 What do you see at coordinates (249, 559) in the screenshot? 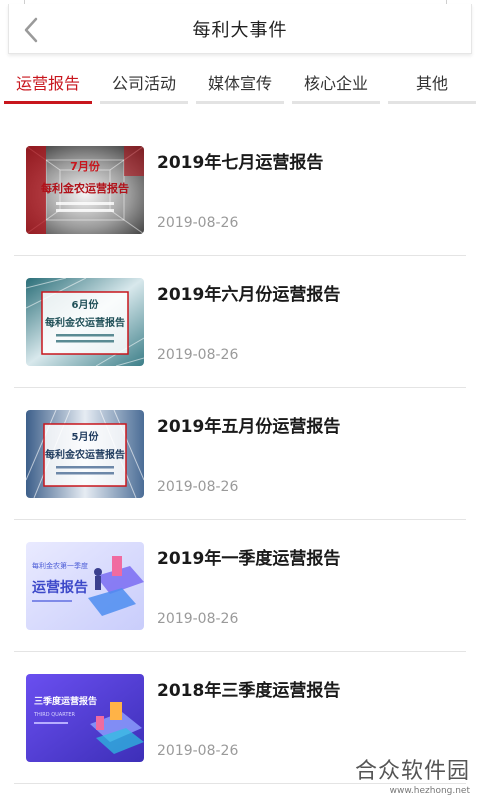
I see `report-title: 2019年一季度运营报告` at bounding box center [249, 559].